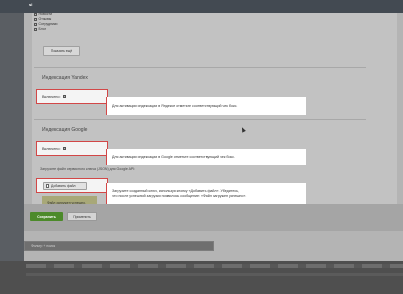  Describe the element at coordinates (45, 22) in the screenshot. I see `checkbox-list: ✓ Новости ✓ Отзывы ✓ Сотрудники ✓ Блог` at that location.